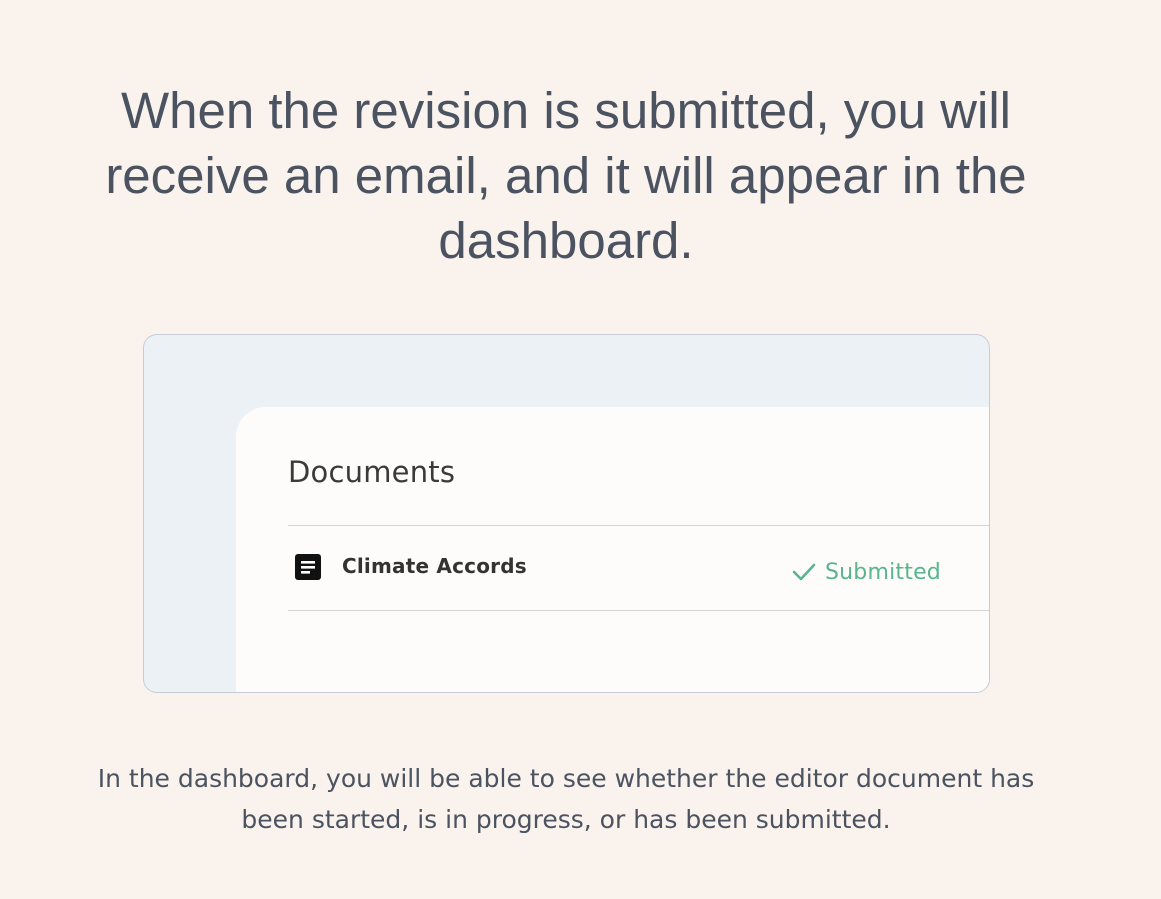 Image resolution: width=1161 pixels, height=899 pixels. I want to click on document-name: Climate Accords, so click(434, 566).